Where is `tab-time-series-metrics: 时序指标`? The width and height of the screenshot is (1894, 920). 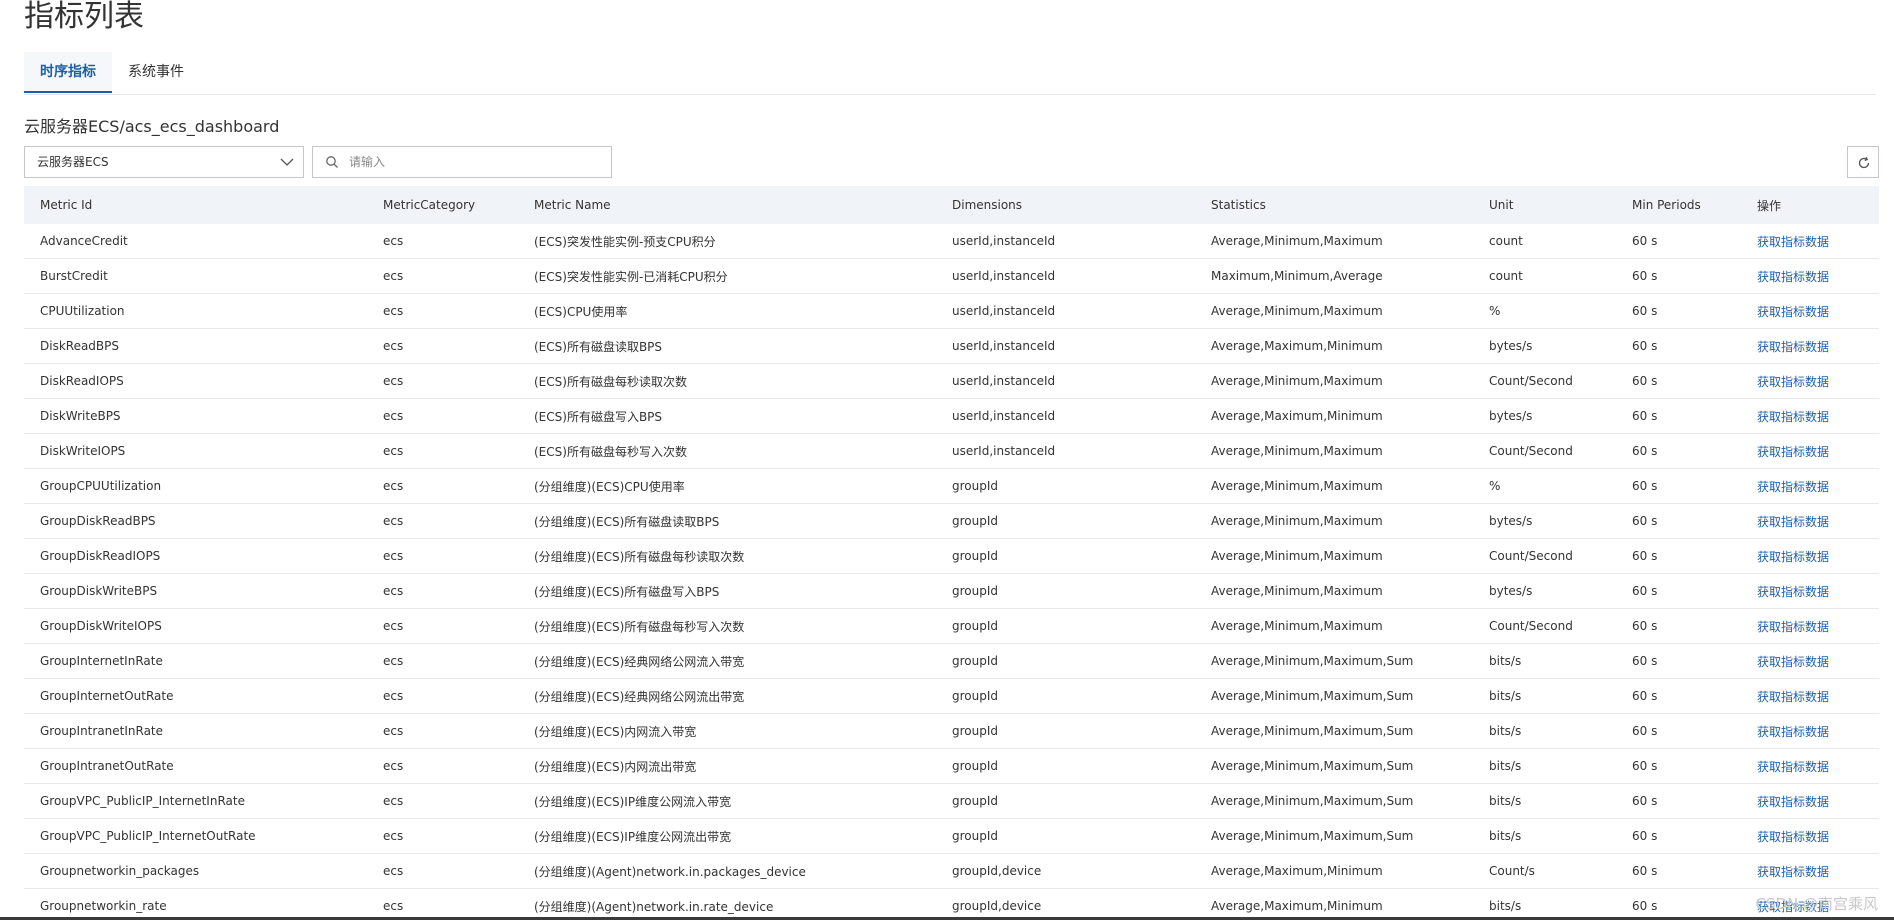 tab-time-series-metrics: 时序指标 is located at coordinates (68, 72).